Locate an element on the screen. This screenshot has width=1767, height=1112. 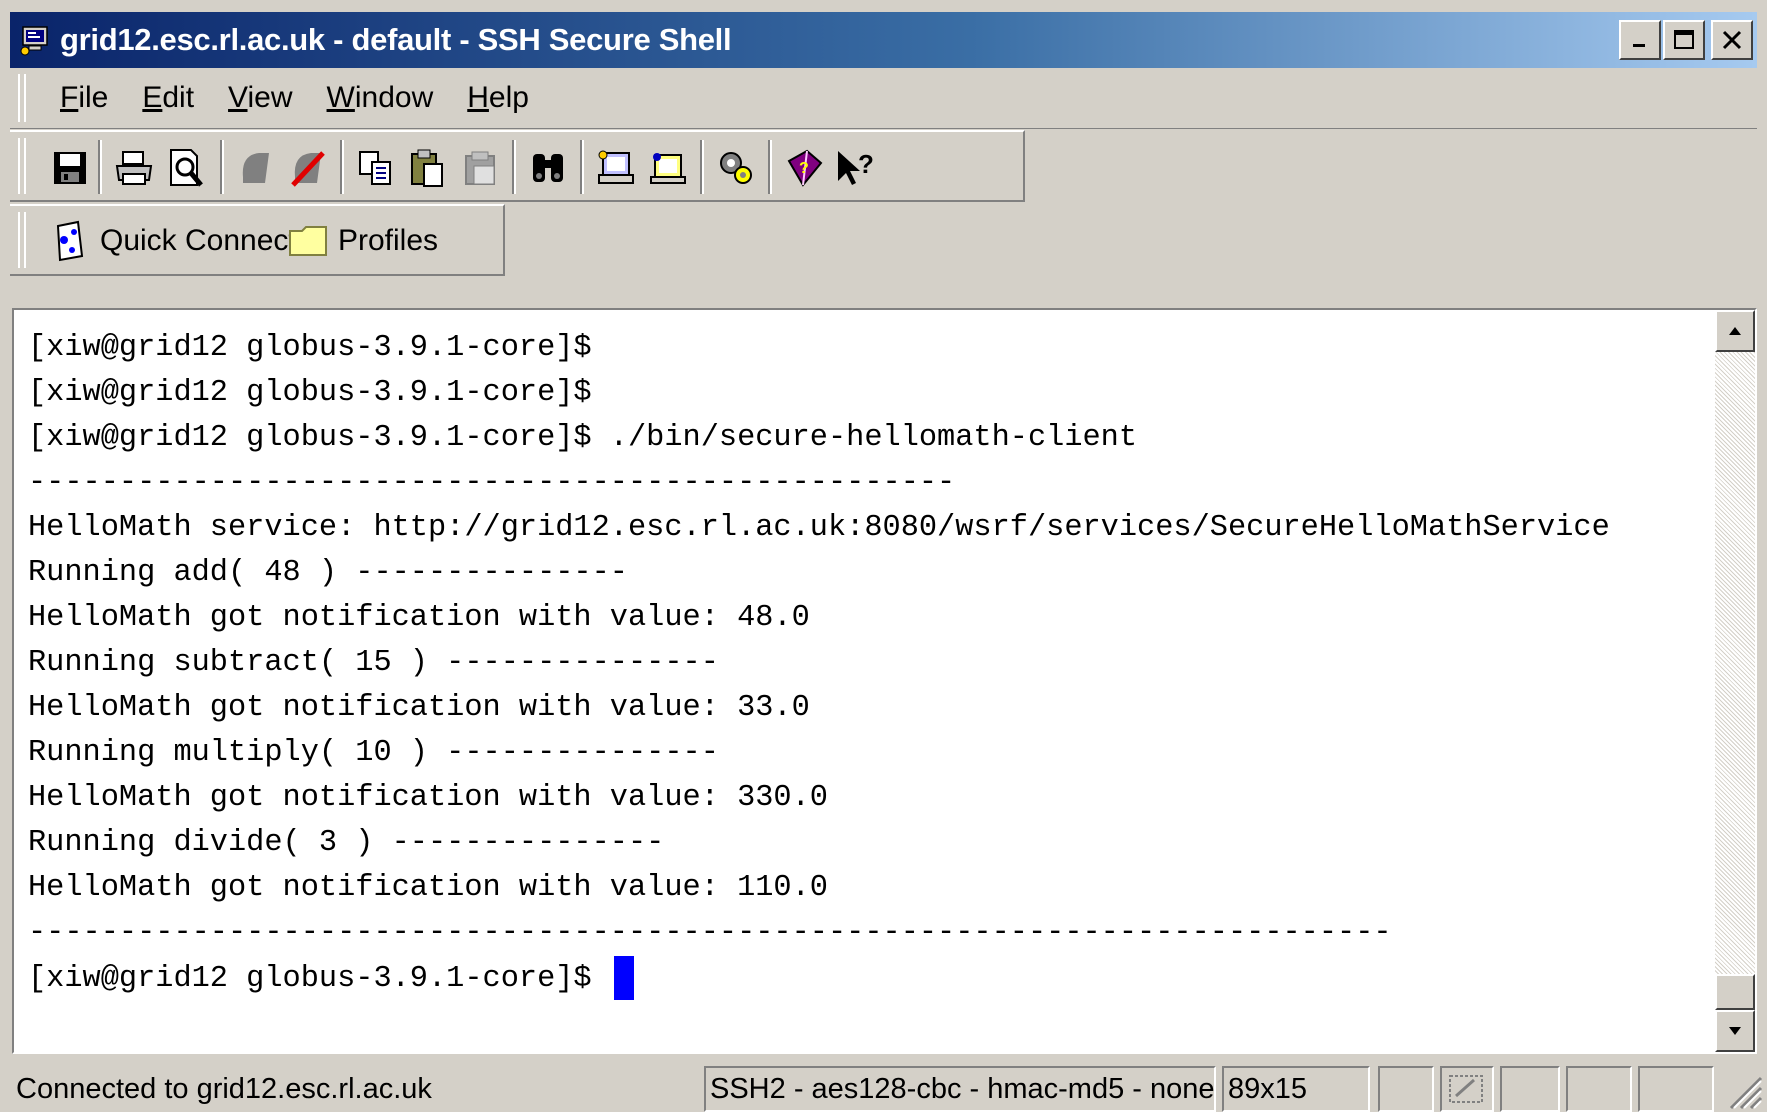
connectbar-grip is located at coordinates (22, 240).